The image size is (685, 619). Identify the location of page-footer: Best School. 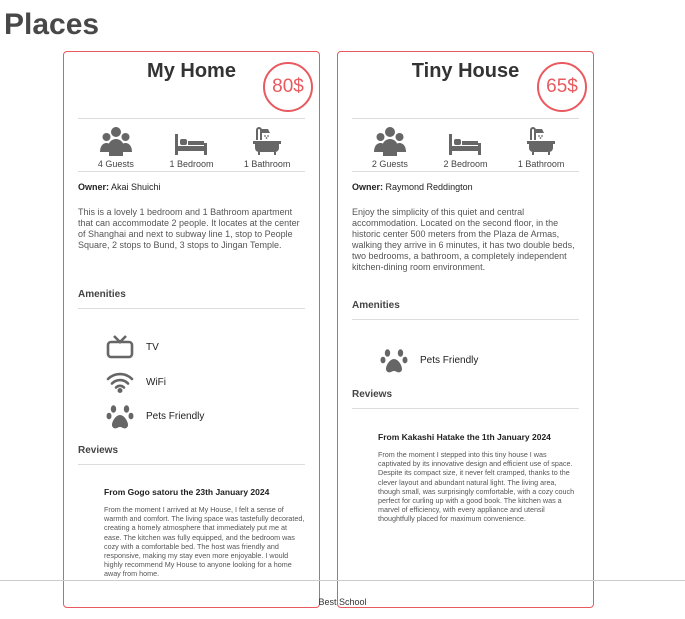
(342, 599).